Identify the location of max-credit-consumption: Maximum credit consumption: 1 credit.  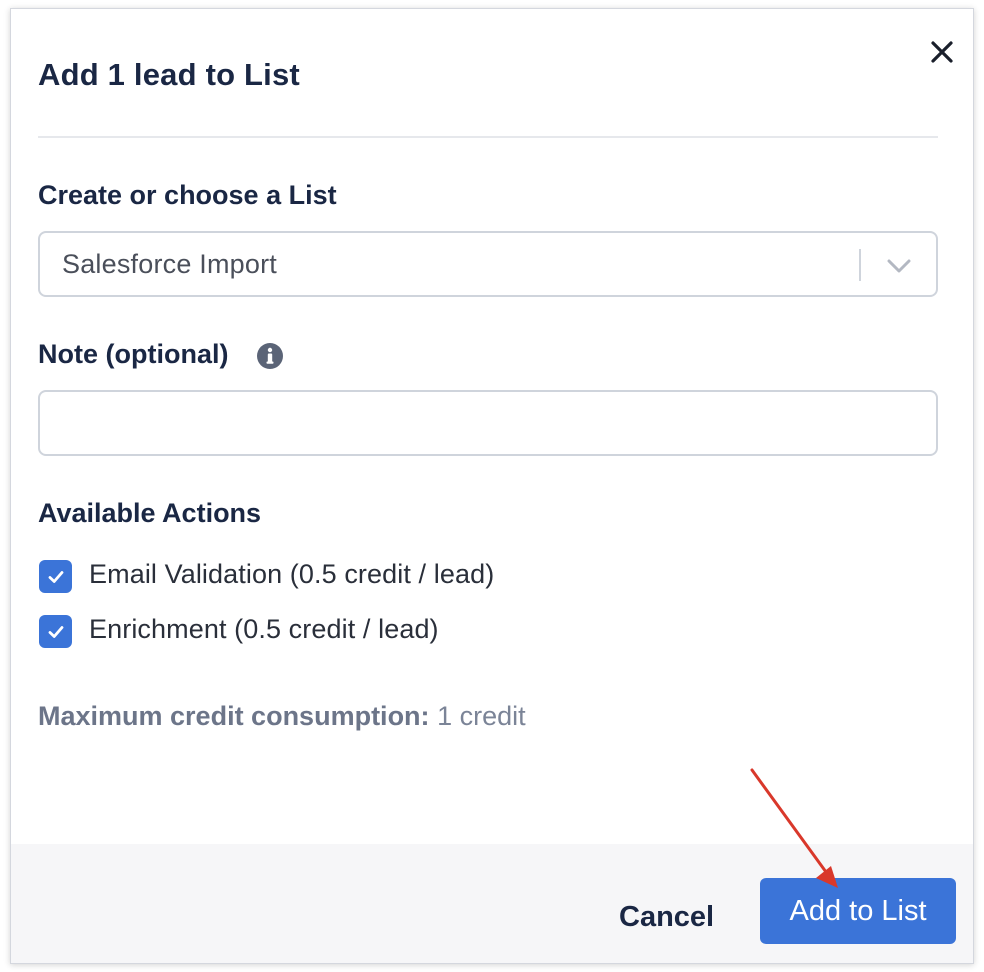
(282, 716).